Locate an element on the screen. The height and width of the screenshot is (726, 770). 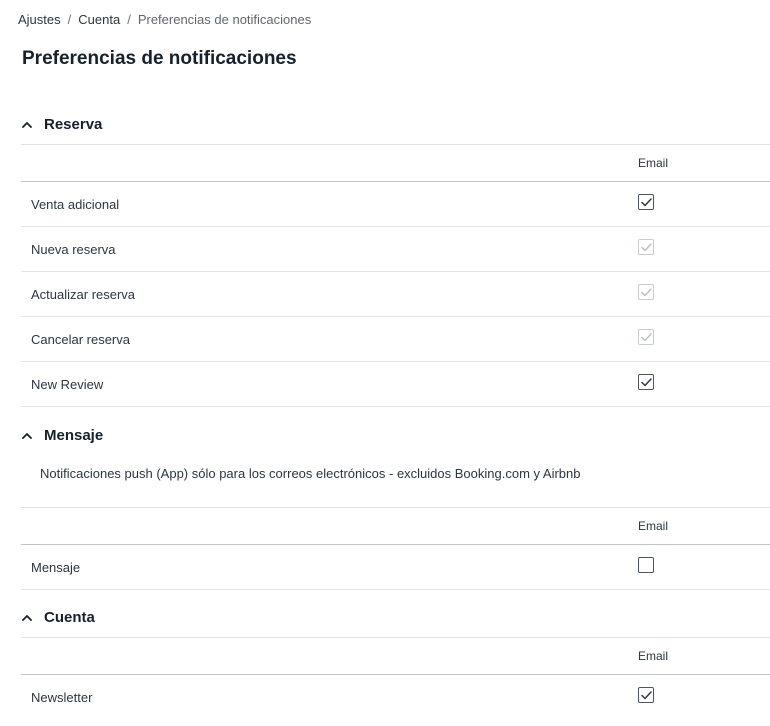
table-row: Cancelar reserva is located at coordinates (395, 339).